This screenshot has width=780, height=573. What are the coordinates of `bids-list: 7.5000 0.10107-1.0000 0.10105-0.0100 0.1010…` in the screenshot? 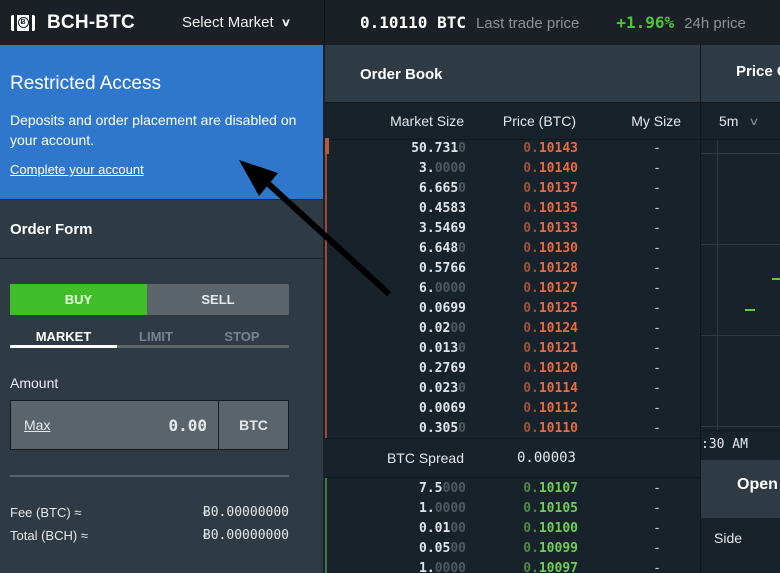 It's located at (512, 525).